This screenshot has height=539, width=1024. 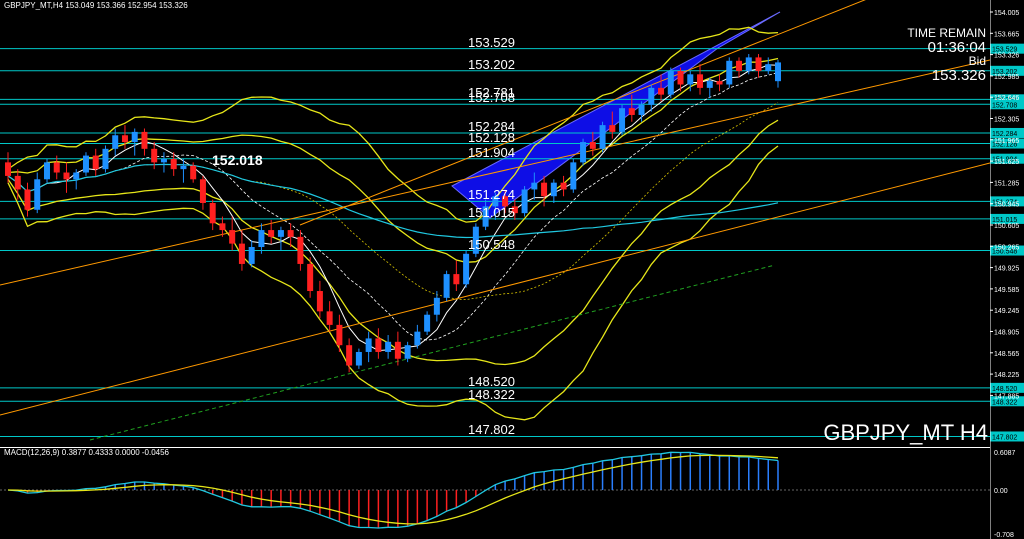 What do you see at coordinates (491, 212) in the screenshot?
I see `level-label: 151.015` at bounding box center [491, 212].